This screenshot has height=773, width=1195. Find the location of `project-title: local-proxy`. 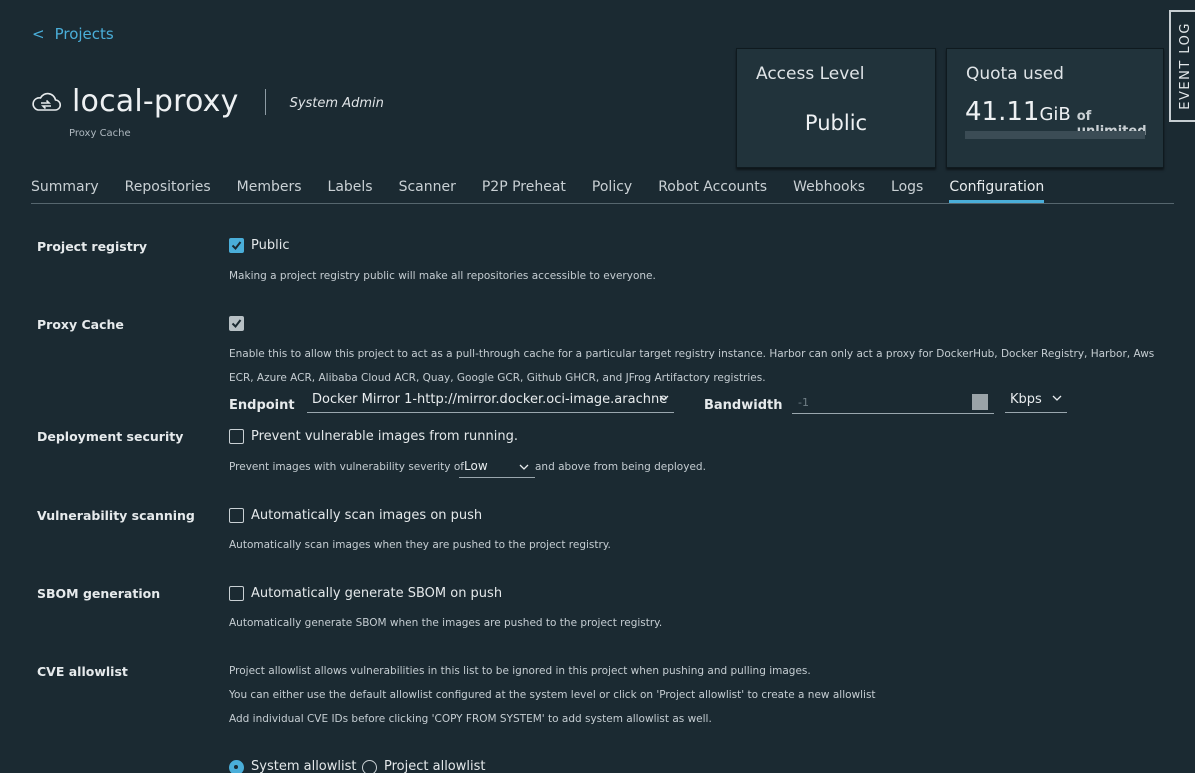

project-title: local-proxy is located at coordinates (155, 101).